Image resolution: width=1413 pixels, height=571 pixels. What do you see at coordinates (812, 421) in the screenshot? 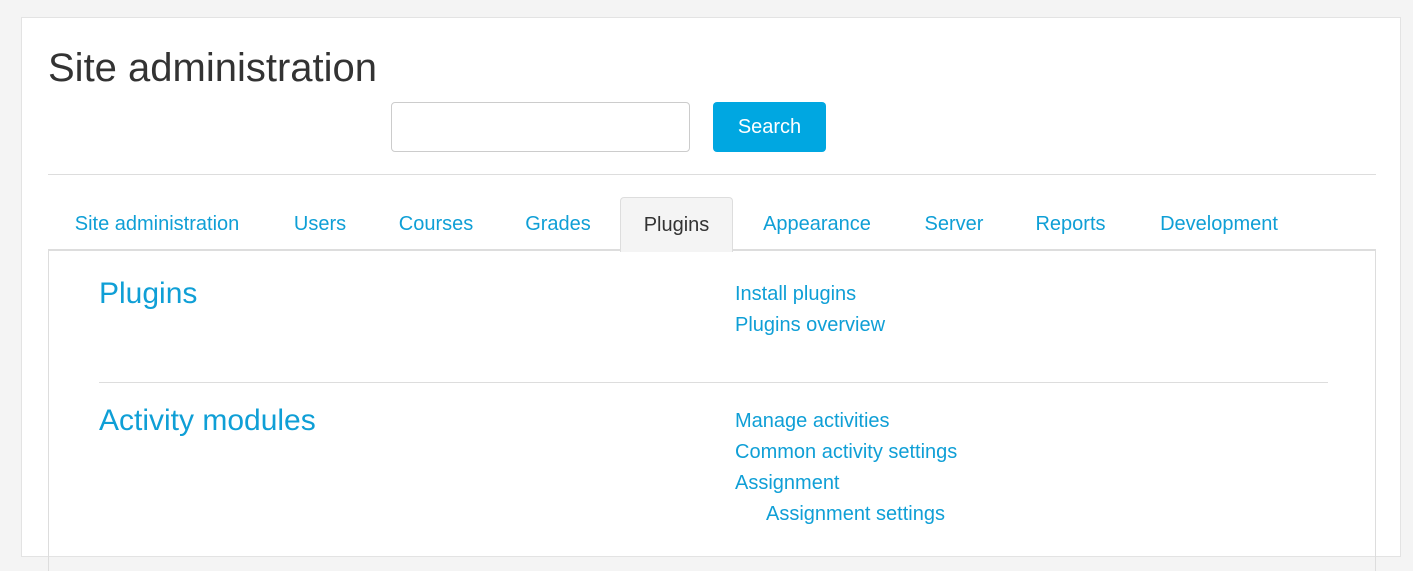
I see `link-manage-activities: Manage activities` at bounding box center [812, 421].